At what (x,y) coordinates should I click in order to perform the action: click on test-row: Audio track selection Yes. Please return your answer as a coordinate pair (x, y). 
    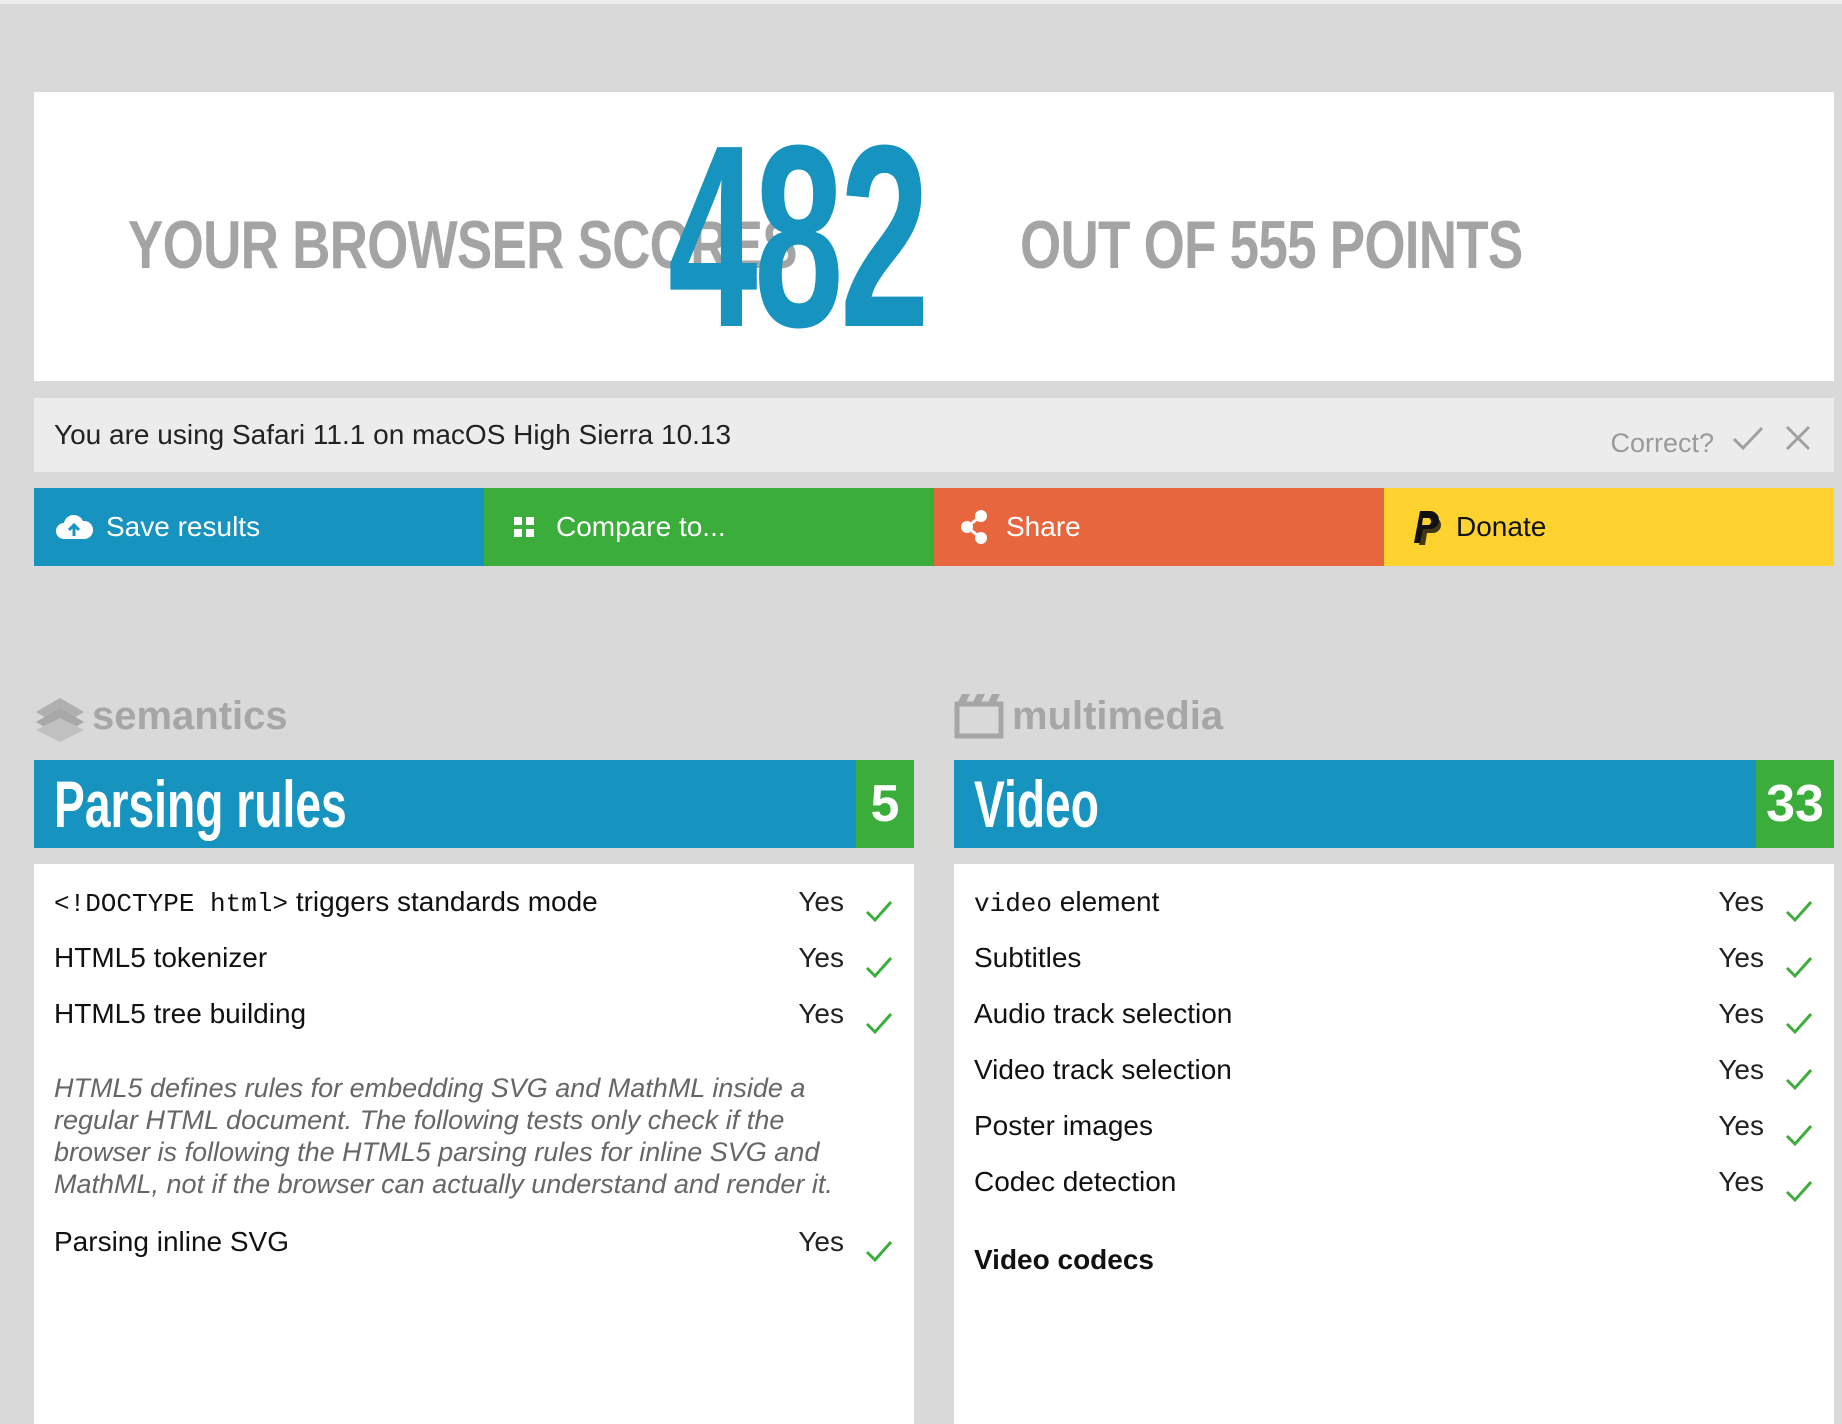
    Looking at the image, I should click on (1394, 1014).